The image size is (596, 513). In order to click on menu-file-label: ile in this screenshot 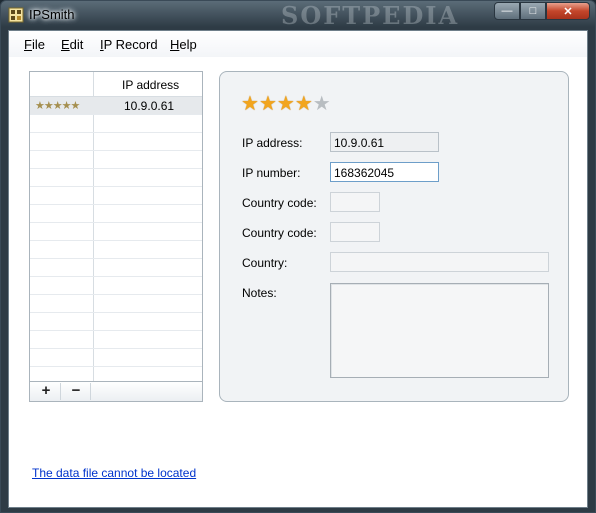, I will do `click(38, 44)`.